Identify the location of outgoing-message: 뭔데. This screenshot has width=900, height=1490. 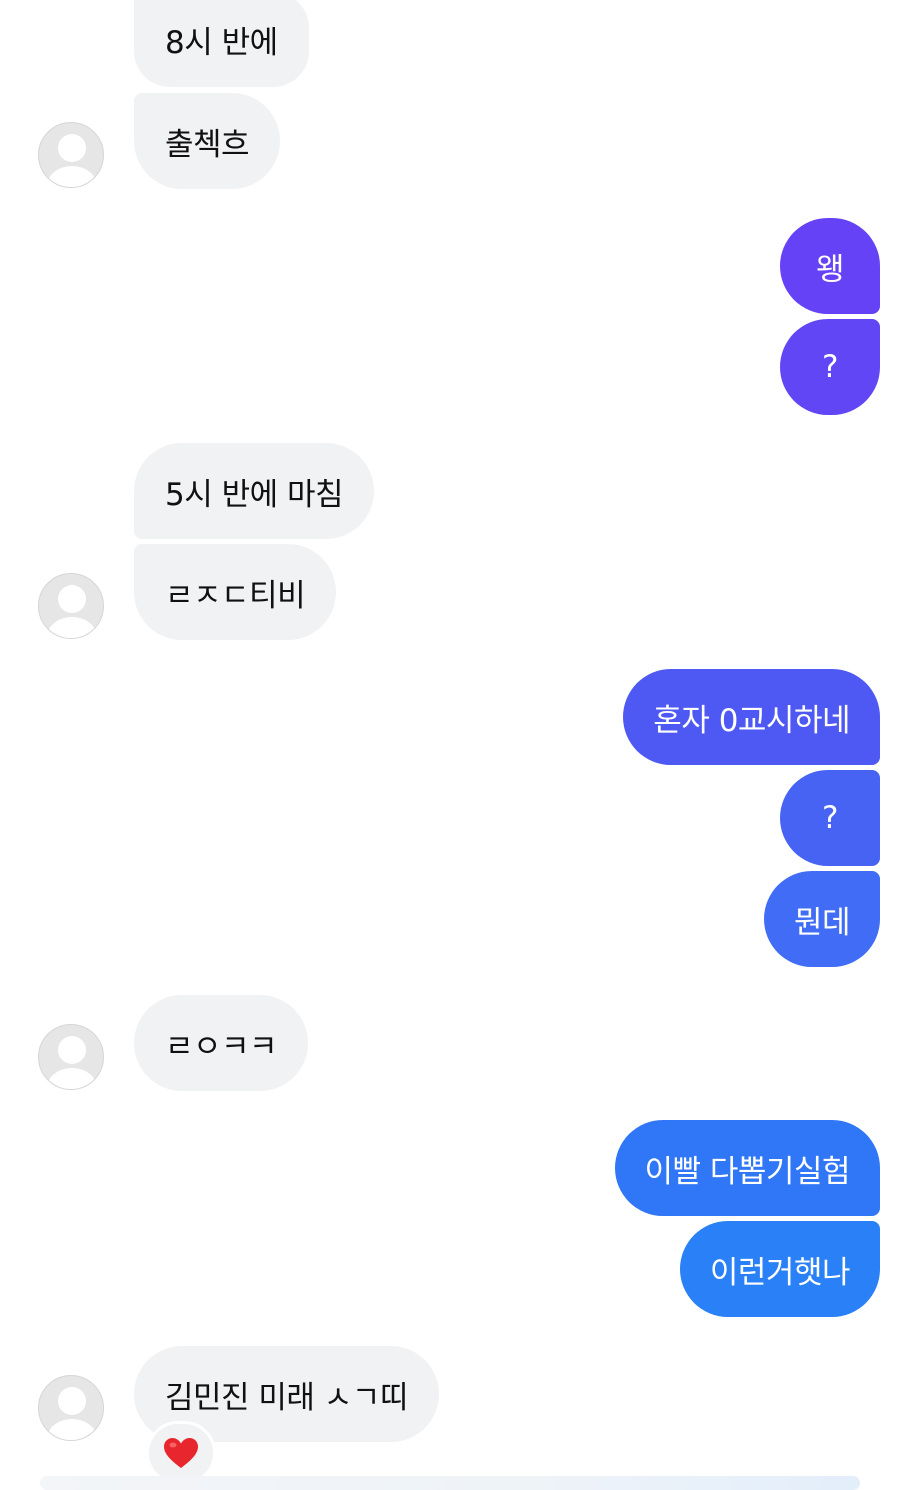
(821, 919).